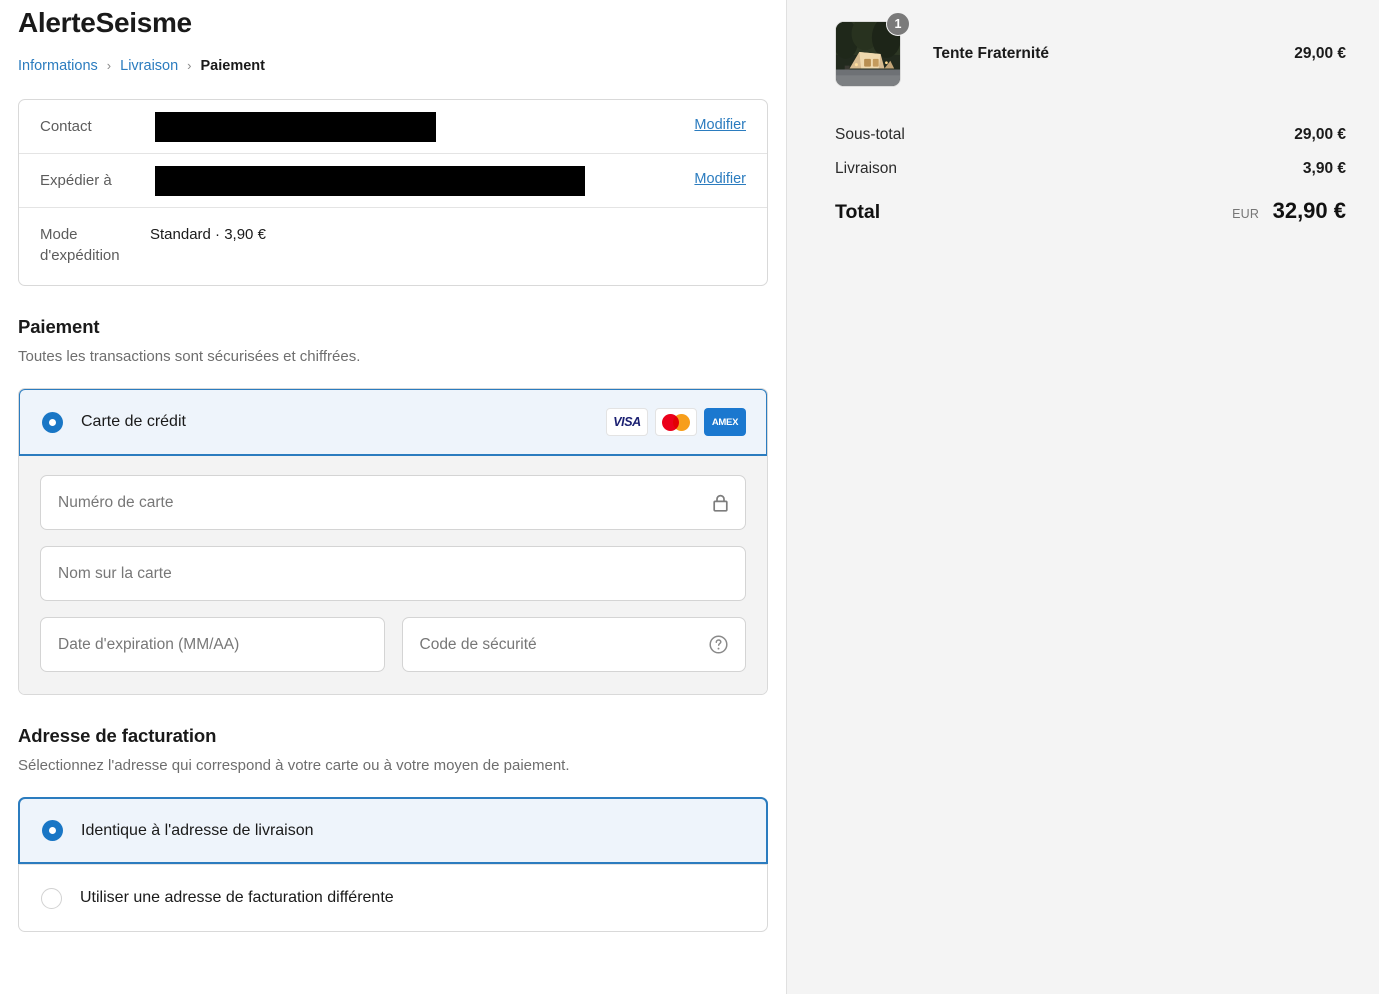  Describe the element at coordinates (1090, 177) in the screenshot. I see `shipping-row: Livraison 3,90 €` at that location.